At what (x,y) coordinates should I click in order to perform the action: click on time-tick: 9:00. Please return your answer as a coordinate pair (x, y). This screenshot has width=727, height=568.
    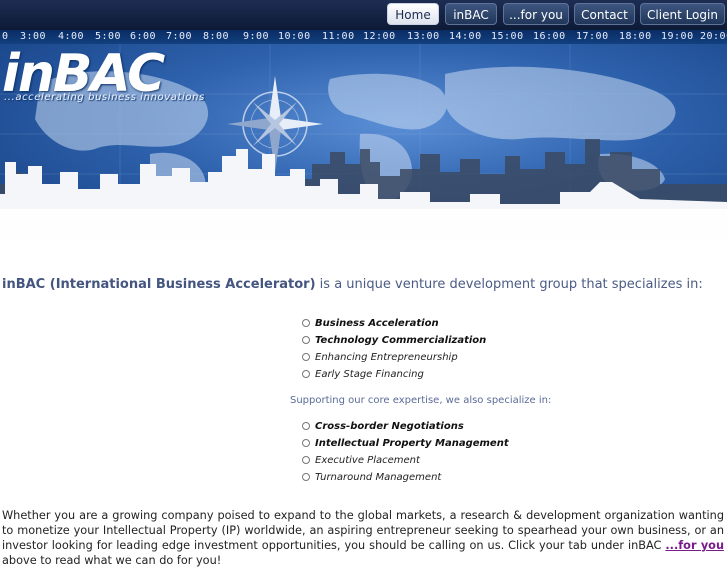
    Looking at the image, I should click on (256, 36).